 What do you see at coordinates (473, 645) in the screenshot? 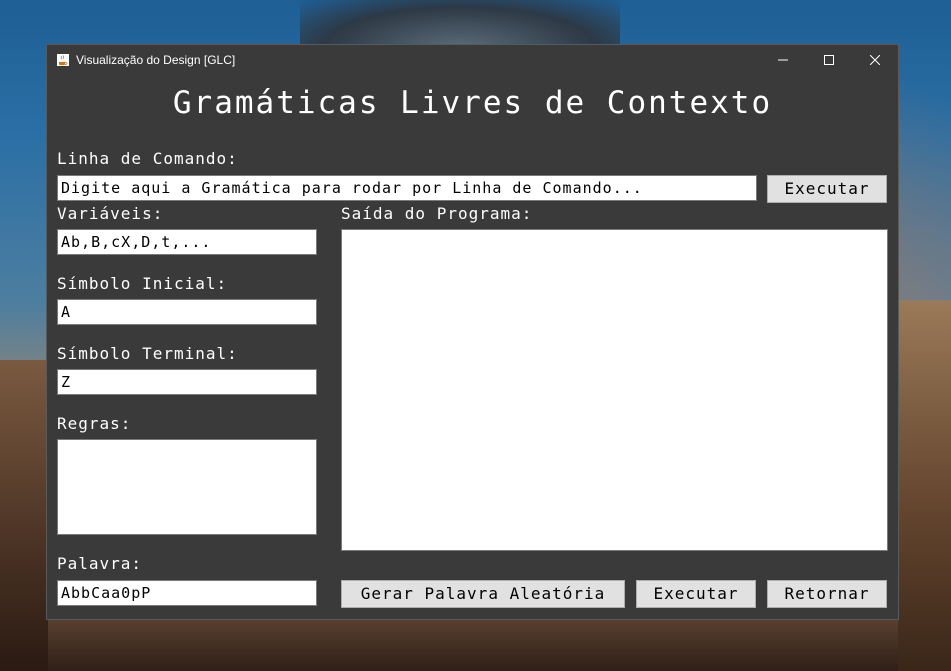
I see `background-ground` at bounding box center [473, 645].